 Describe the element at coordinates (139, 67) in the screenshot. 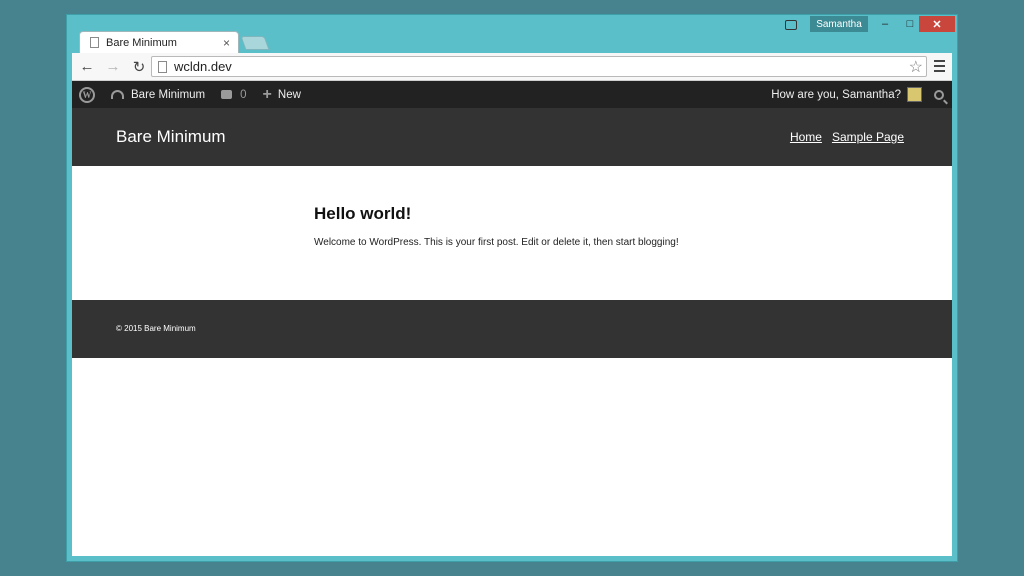

I see `reload-button: ↻` at that location.